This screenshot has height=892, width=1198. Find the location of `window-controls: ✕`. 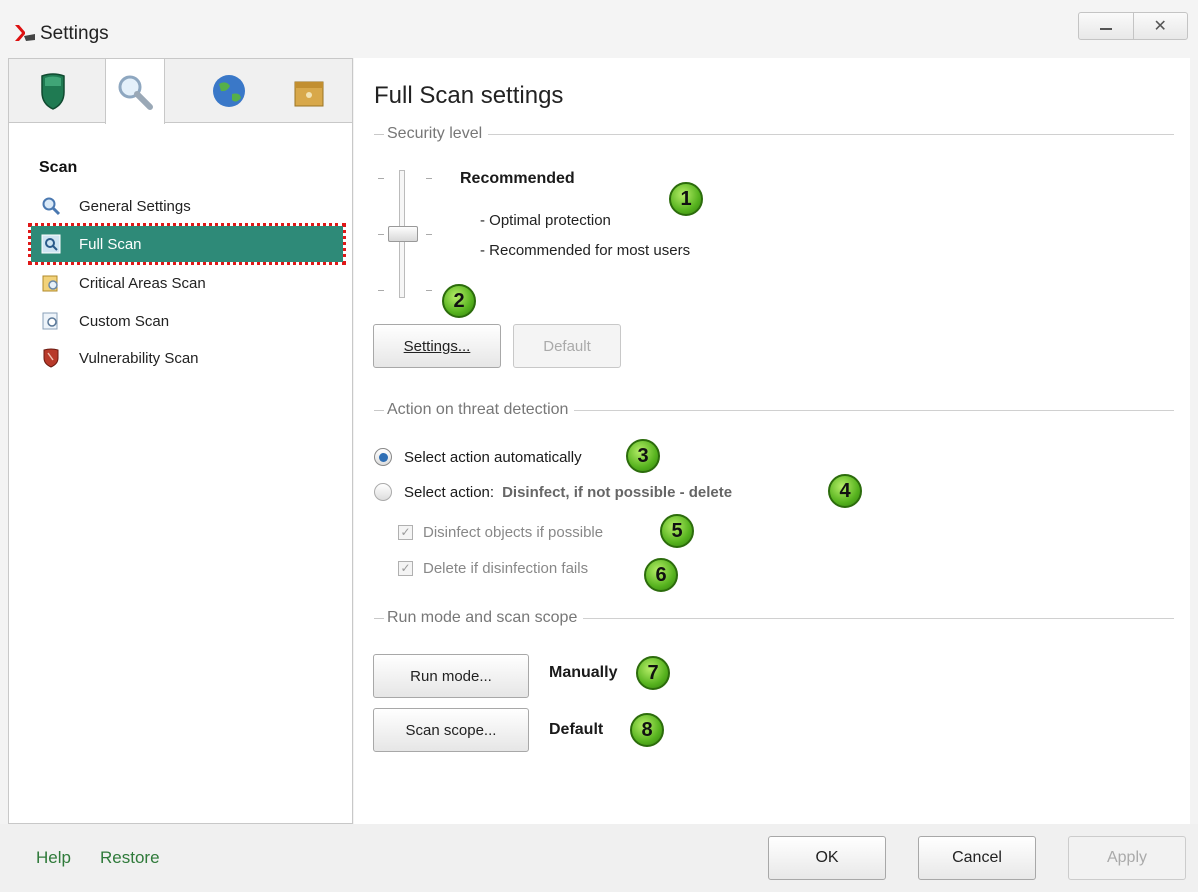

window-controls: ✕ is located at coordinates (1133, 26).